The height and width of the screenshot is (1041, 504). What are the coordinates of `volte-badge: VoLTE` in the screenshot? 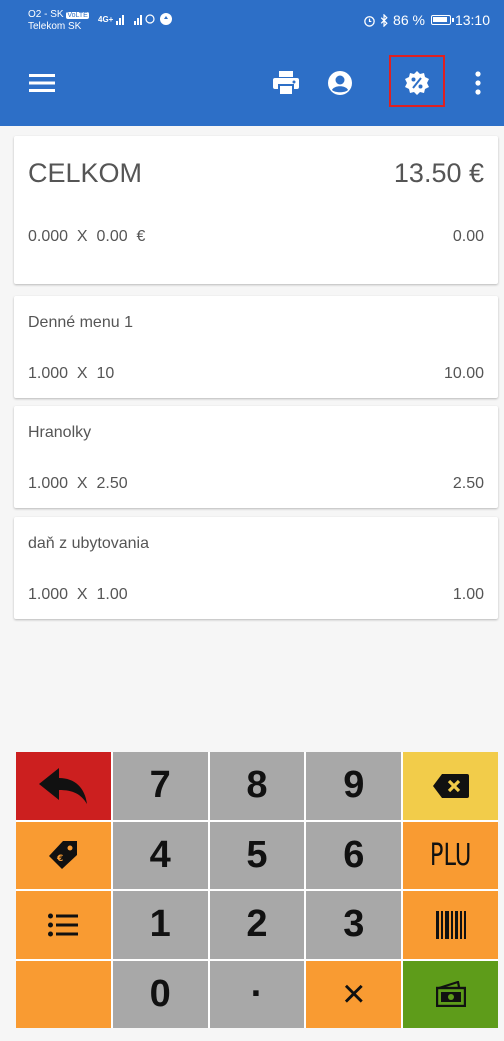 It's located at (77, 15).